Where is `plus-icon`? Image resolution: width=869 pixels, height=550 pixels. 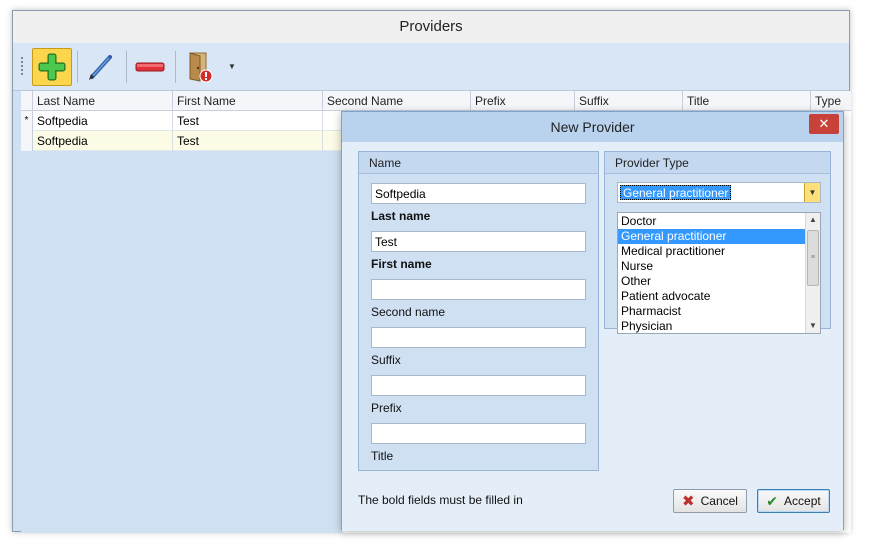 plus-icon is located at coordinates (52, 67).